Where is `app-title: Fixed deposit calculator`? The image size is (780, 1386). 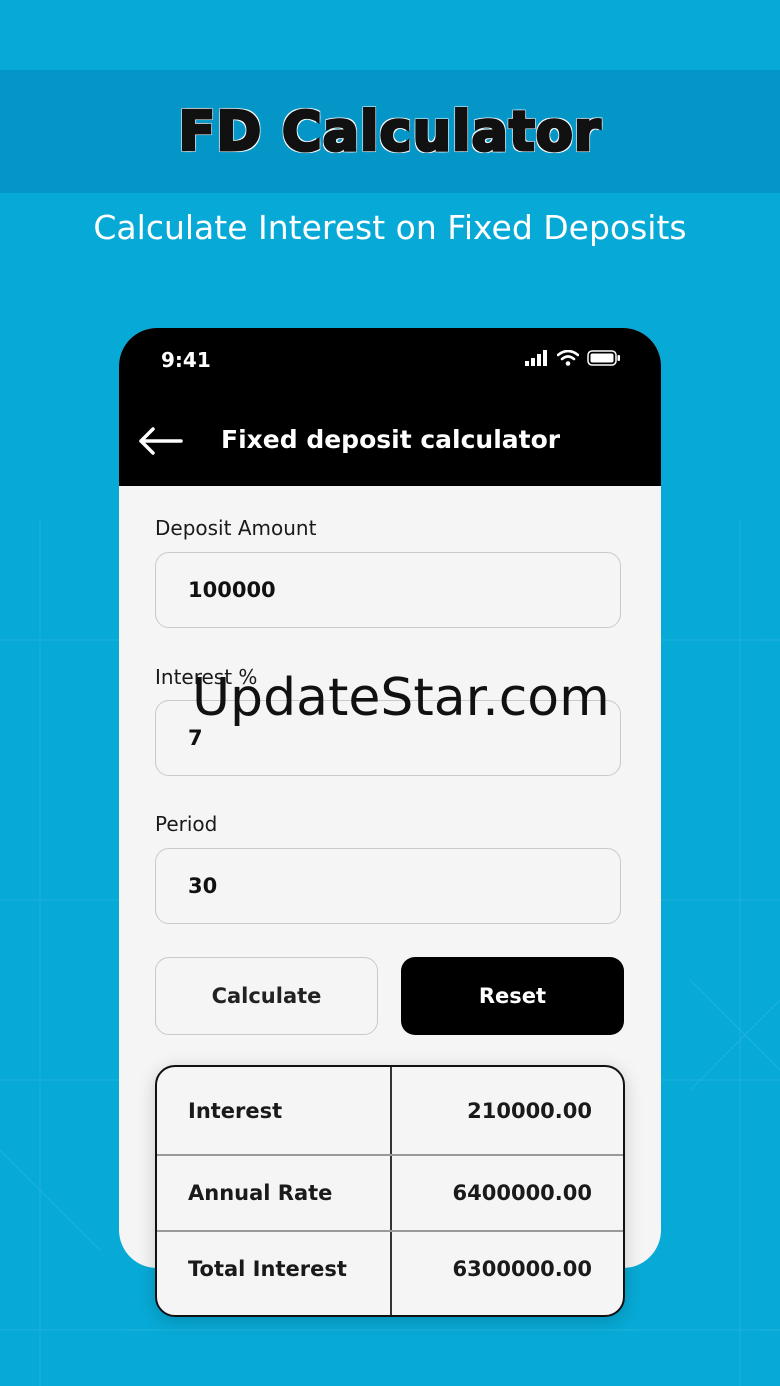 app-title: Fixed deposit calculator is located at coordinates (391, 439).